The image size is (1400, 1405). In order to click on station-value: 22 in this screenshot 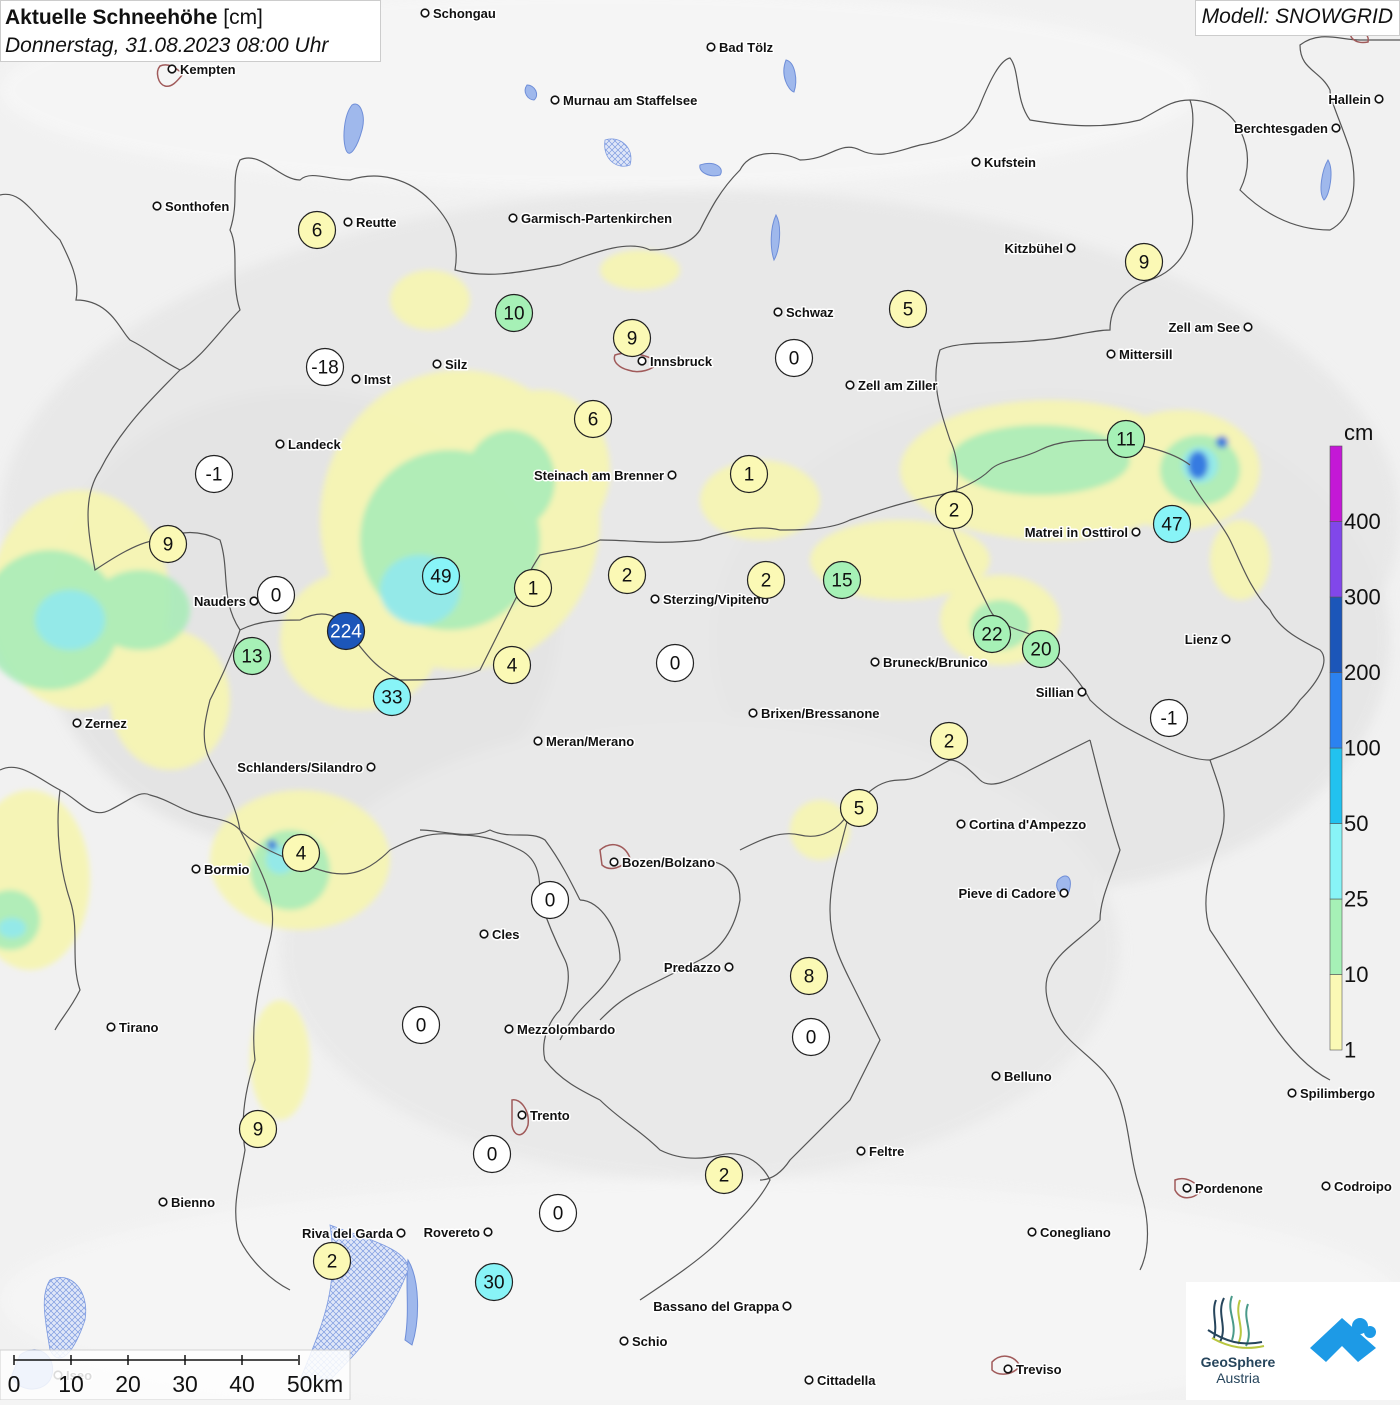, I will do `click(991, 635)`.